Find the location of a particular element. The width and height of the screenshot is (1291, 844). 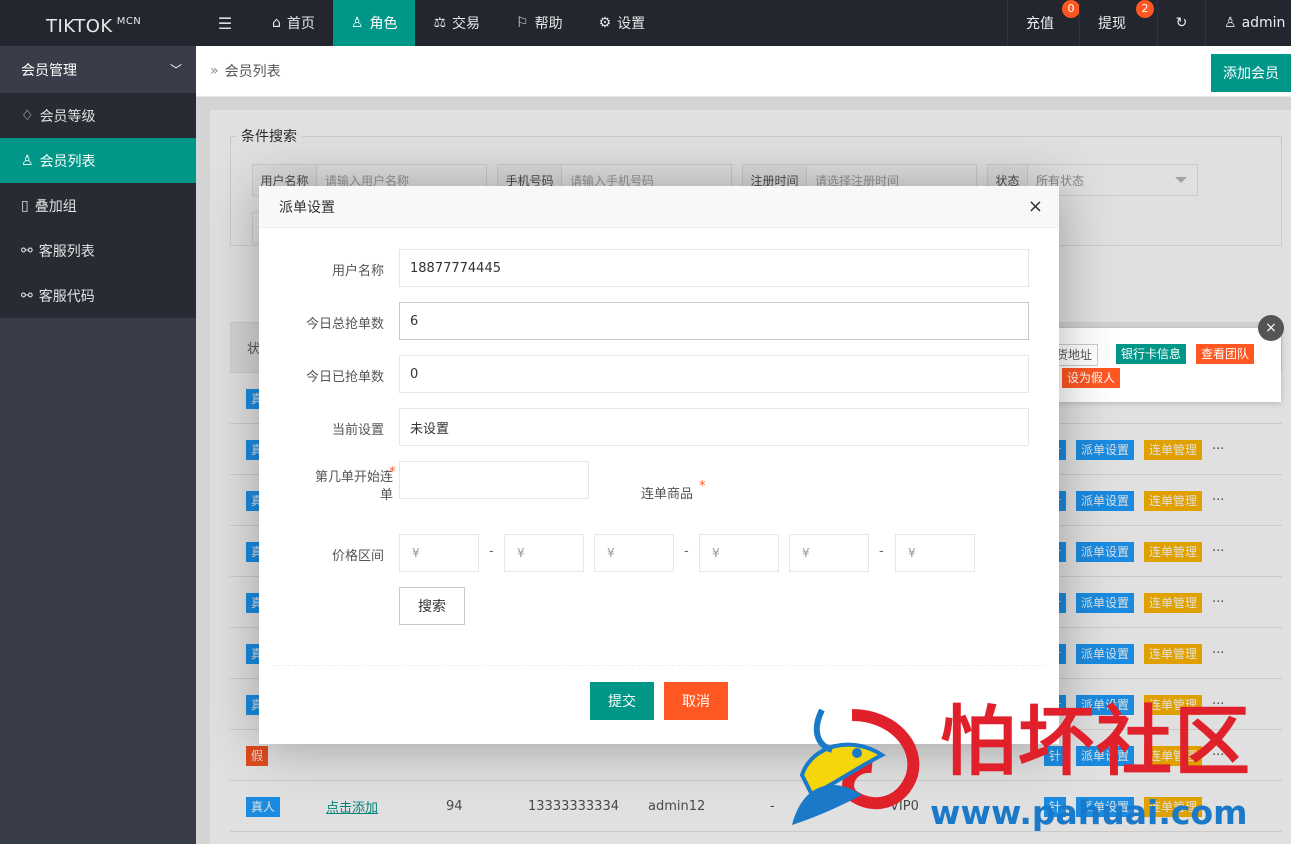

sidebar-group-label: 会员管理 is located at coordinates (49, 70).